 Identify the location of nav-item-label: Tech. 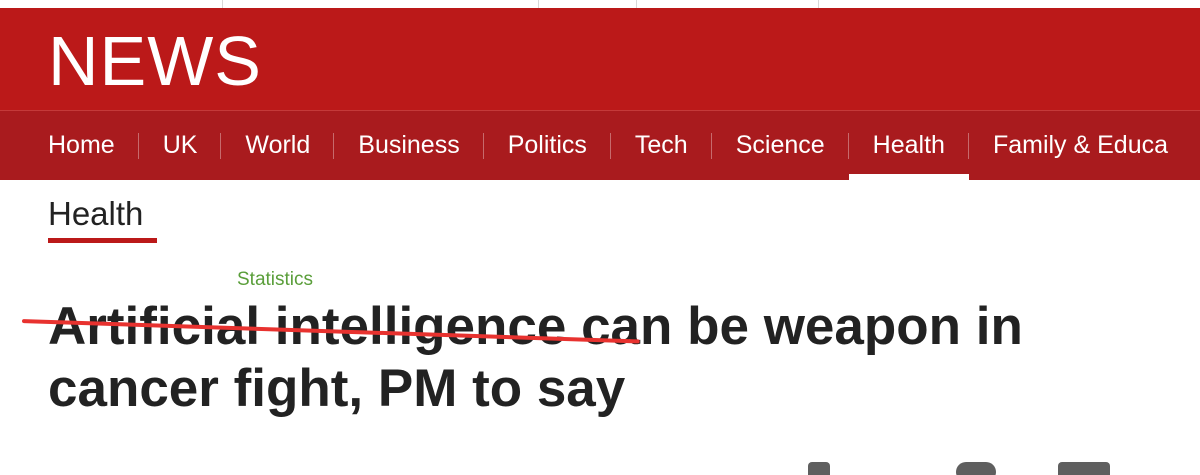
(661, 145).